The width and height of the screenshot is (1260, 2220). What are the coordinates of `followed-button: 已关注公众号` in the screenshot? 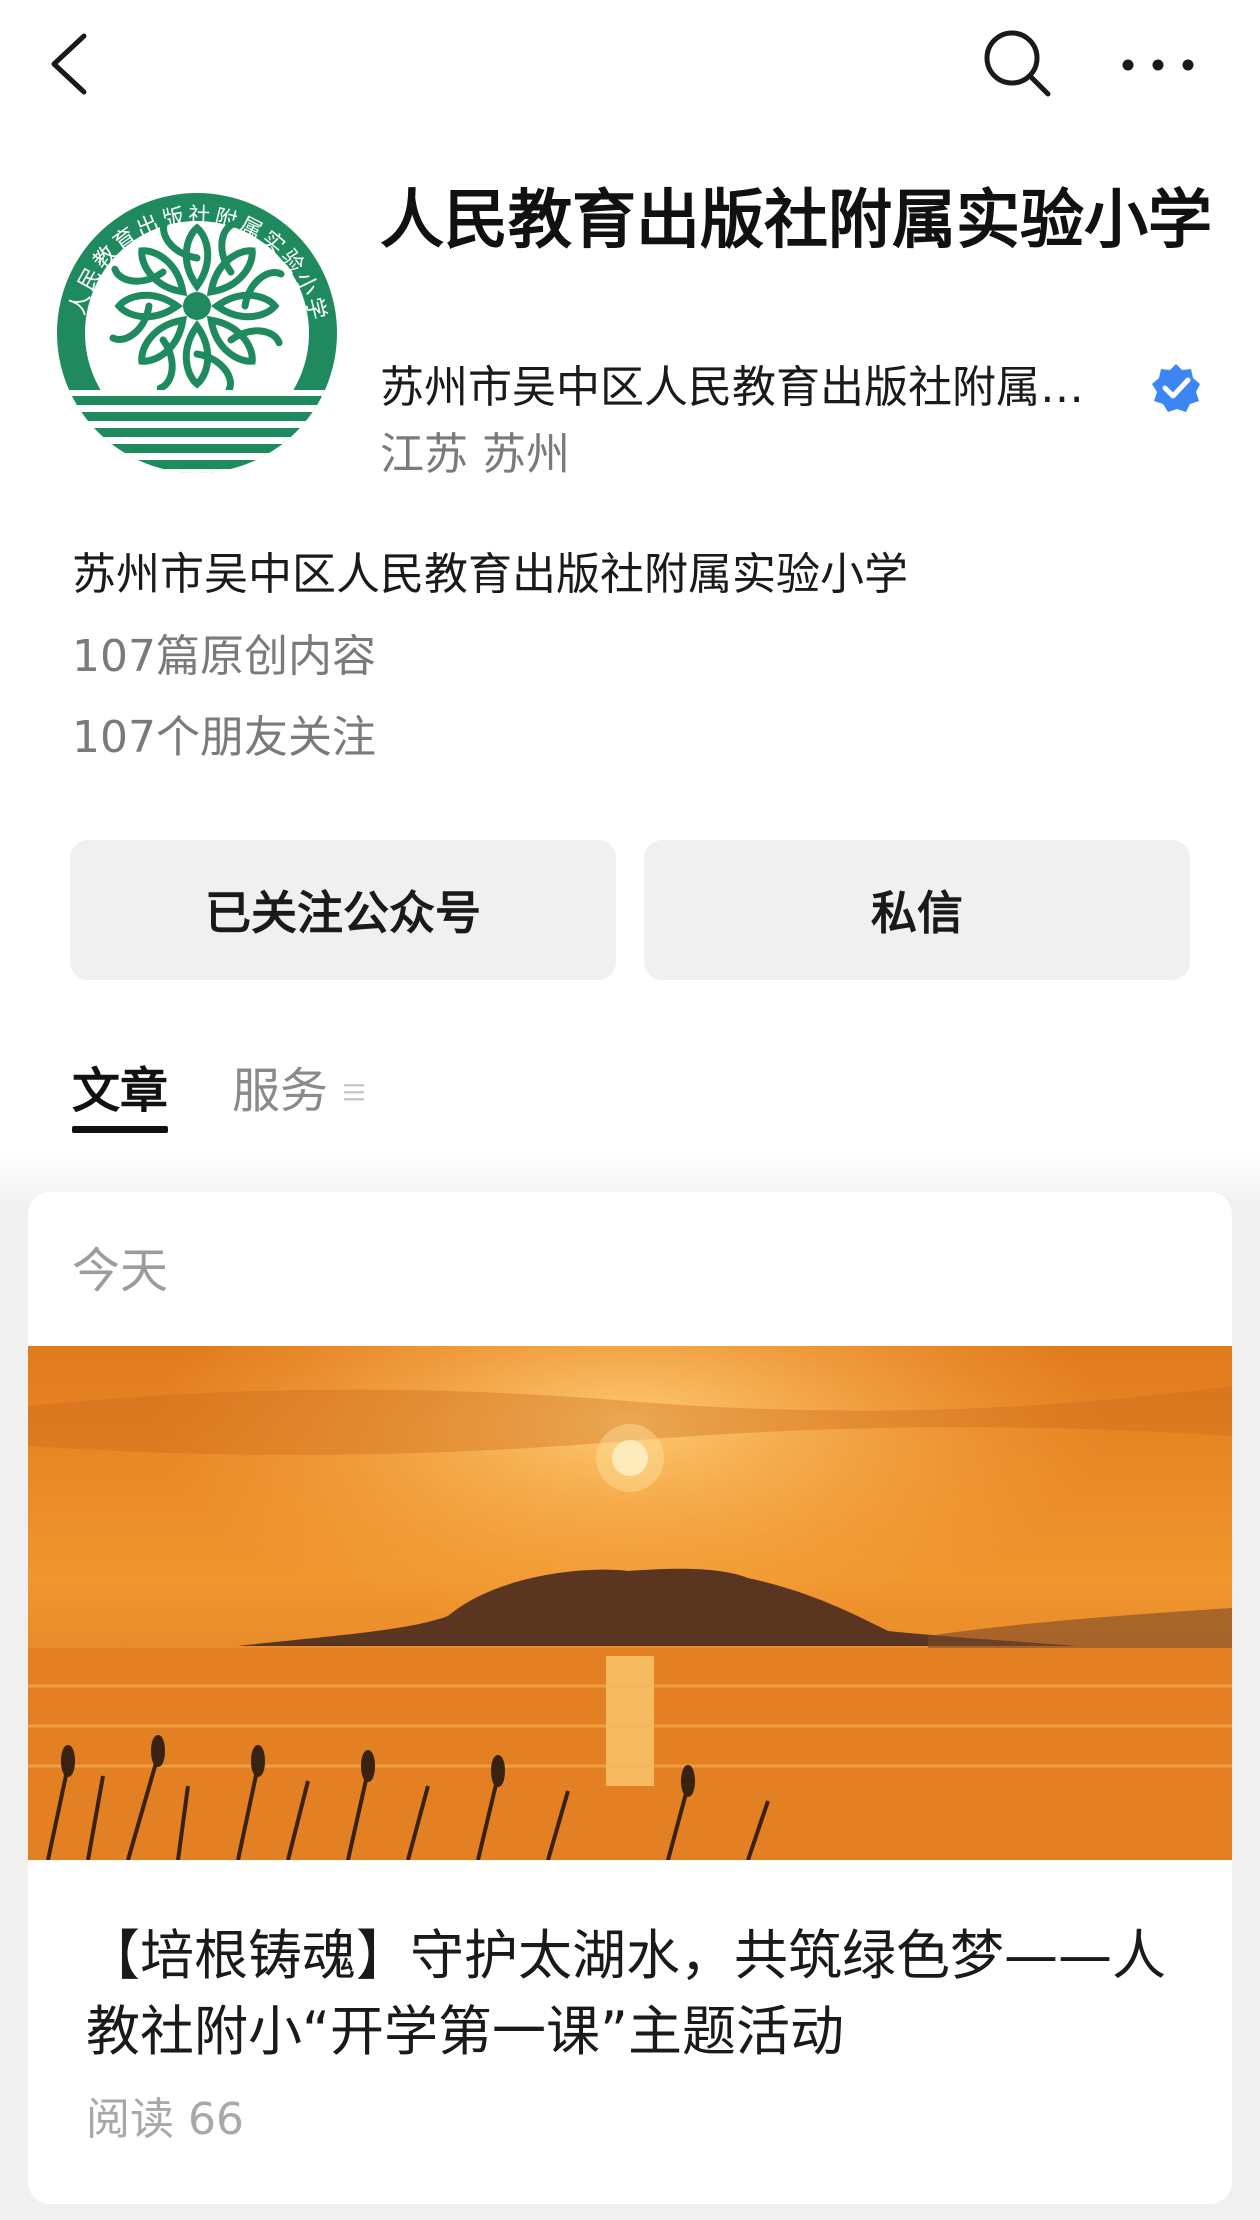 It's located at (343, 910).